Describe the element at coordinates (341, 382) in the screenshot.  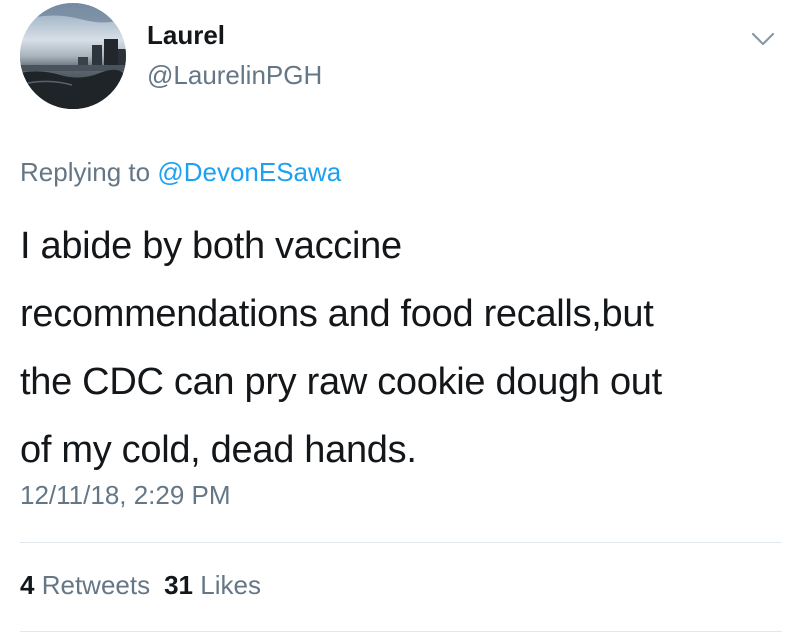
I see `tweet-text-line: the CDC can pry raw cookie dough out` at that location.